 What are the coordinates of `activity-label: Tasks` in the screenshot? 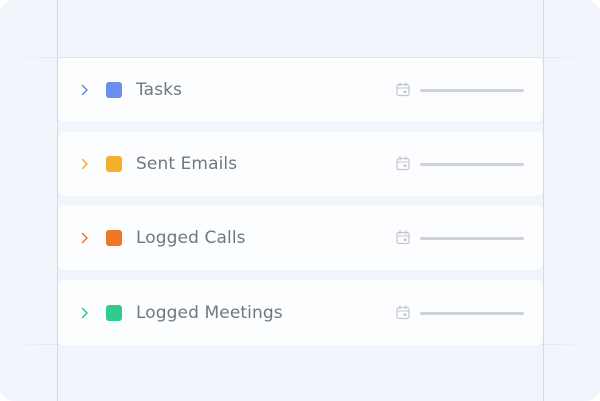 It's located at (159, 90).